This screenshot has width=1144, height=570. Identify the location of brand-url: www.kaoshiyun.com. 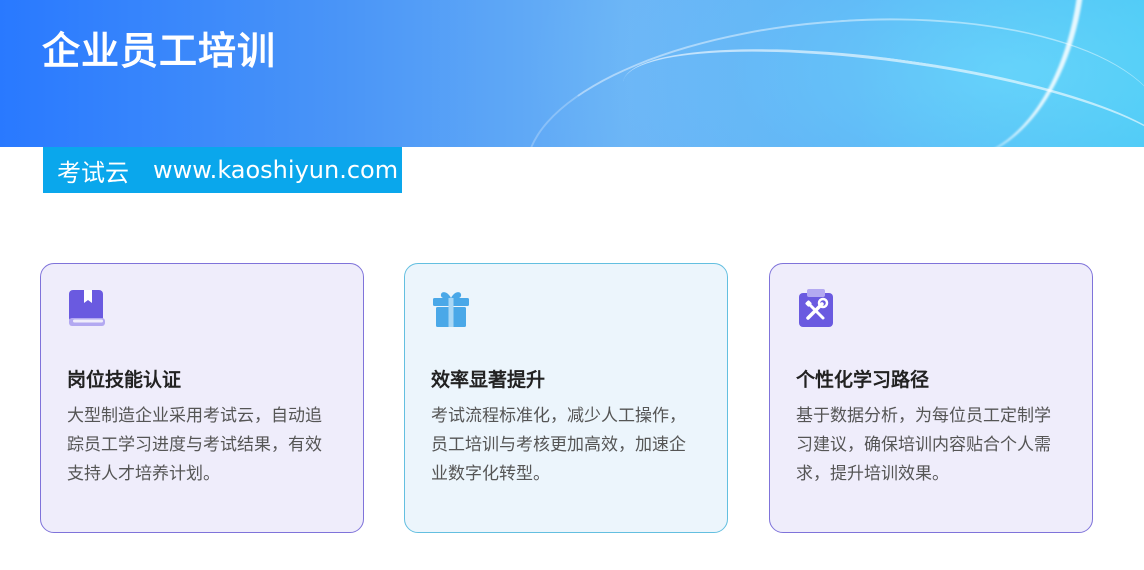
(276, 170).